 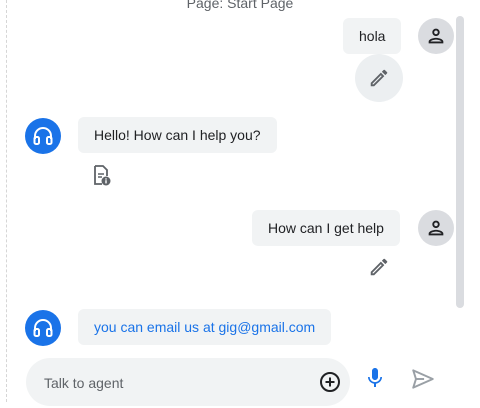 What do you see at coordinates (101, 175) in the screenshot?
I see `document-info-icon` at bounding box center [101, 175].